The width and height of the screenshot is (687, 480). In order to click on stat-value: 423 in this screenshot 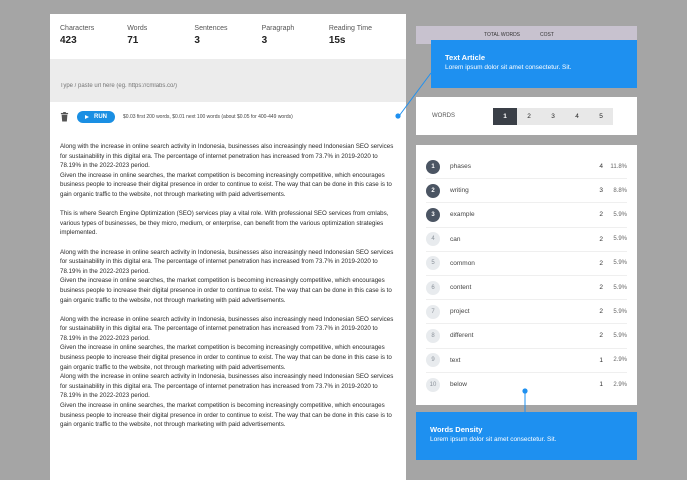, I will do `click(68, 40)`.